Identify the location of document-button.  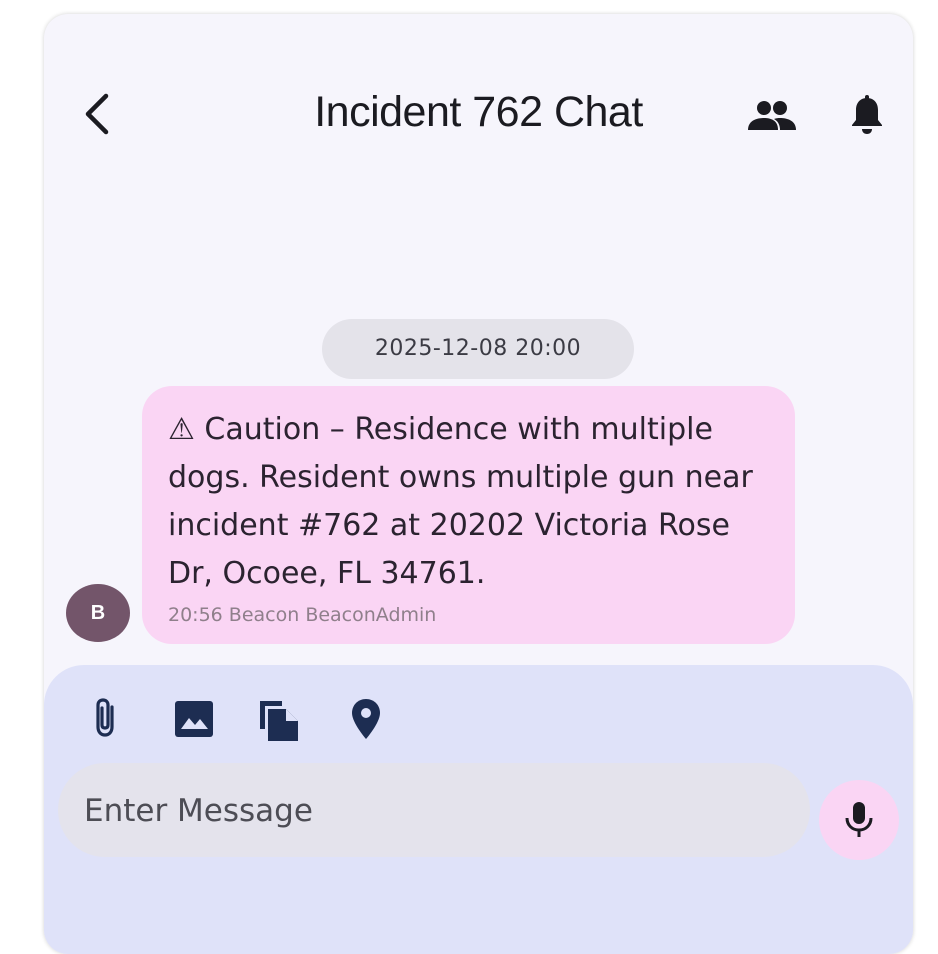
(278, 719).